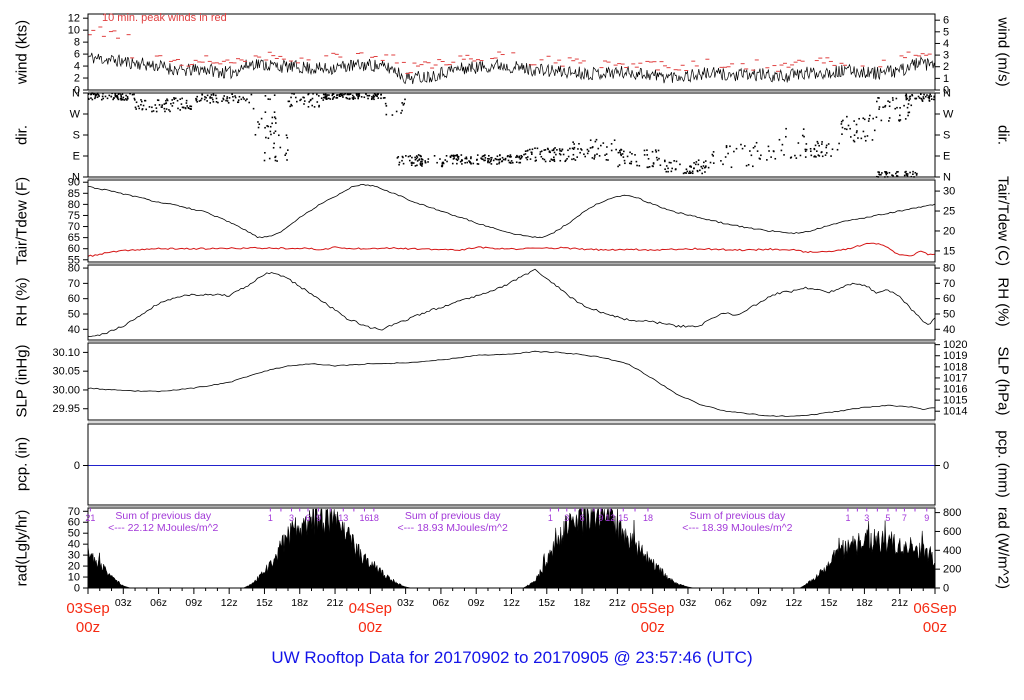 The width and height of the screenshot is (1024, 700). Describe the element at coordinates (1003, 464) in the screenshot. I see `axis-label-pcp-right: pcp. (mm)` at that location.